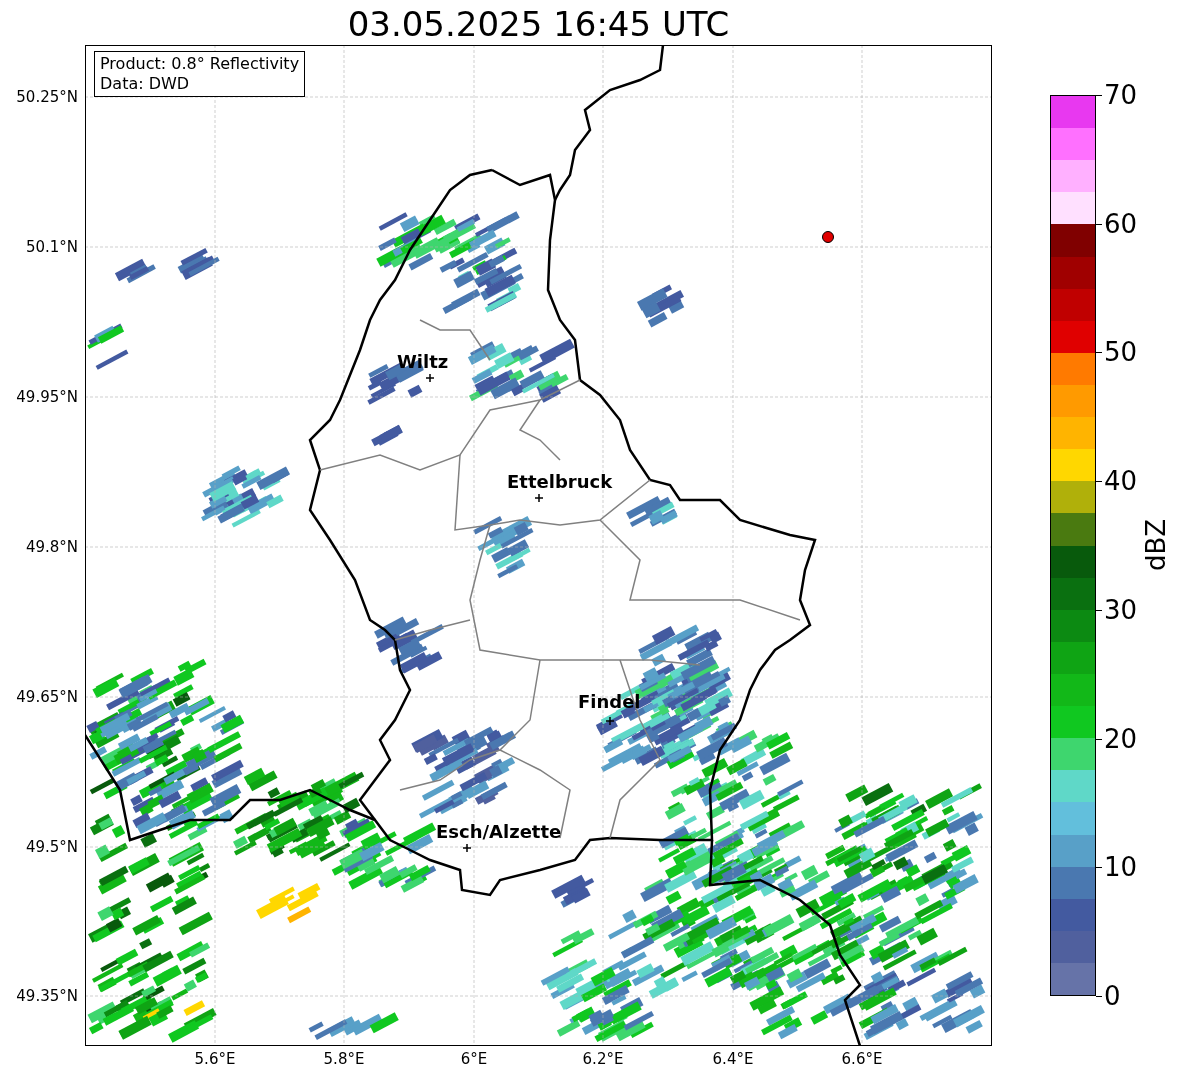 This screenshot has width=1184, height=1081. Describe the element at coordinates (46, 397) in the screenshot. I see `latitude-tick-label: 49.95°N` at that location.